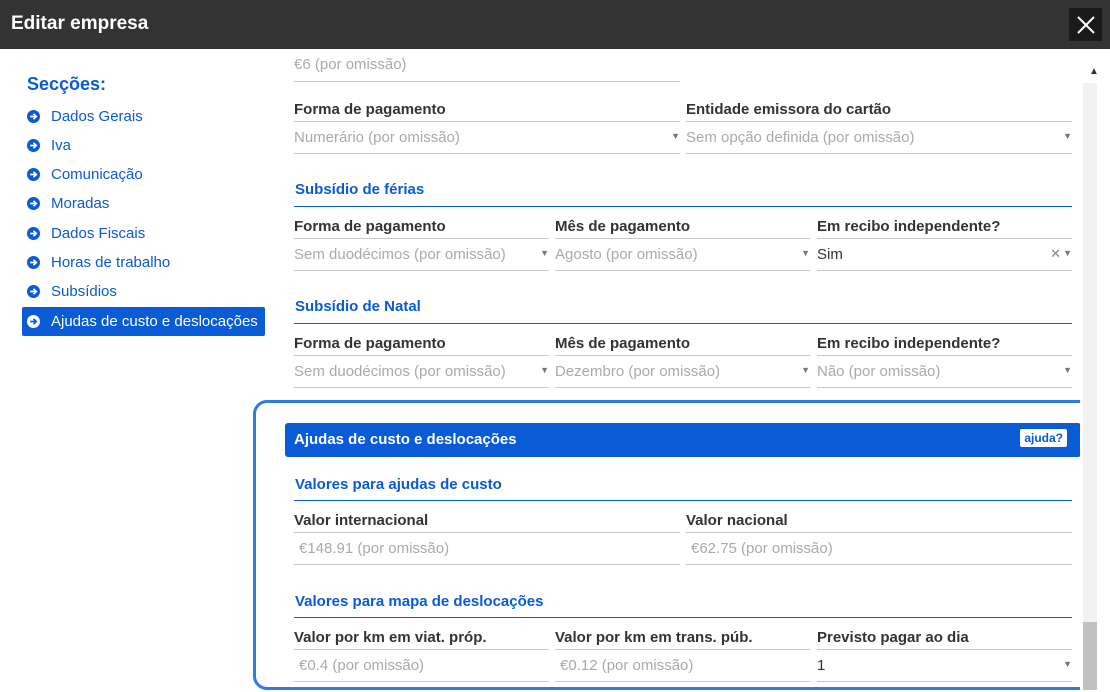  What do you see at coordinates (98, 233) in the screenshot?
I see `sidebar-item-label: Dados Fiscais` at bounding box center [98, 233].